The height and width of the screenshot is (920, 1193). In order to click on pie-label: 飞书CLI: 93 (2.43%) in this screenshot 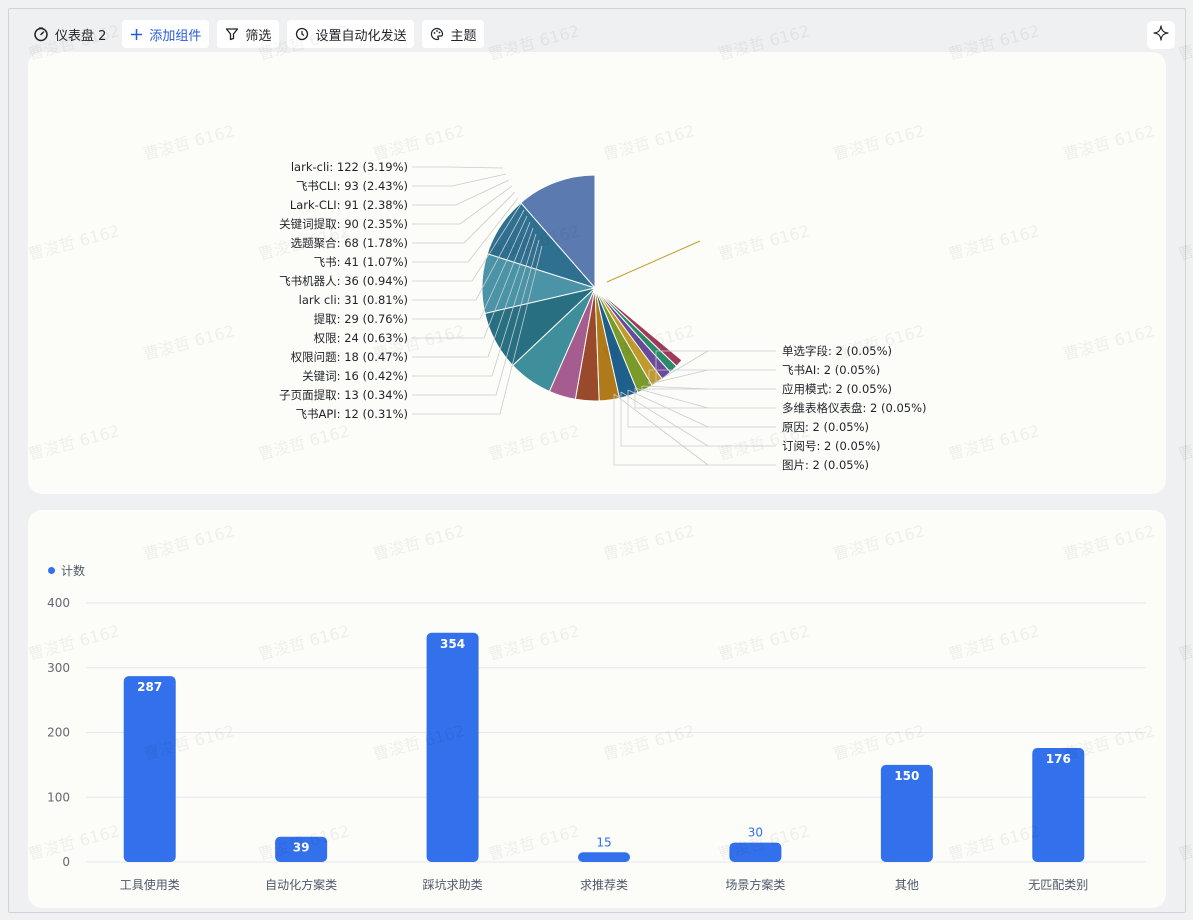, I will do `click(352, 186)`.